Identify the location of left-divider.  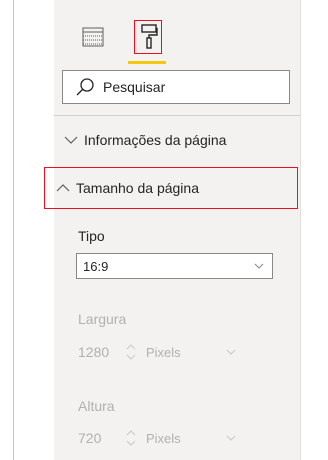
(13, 230).